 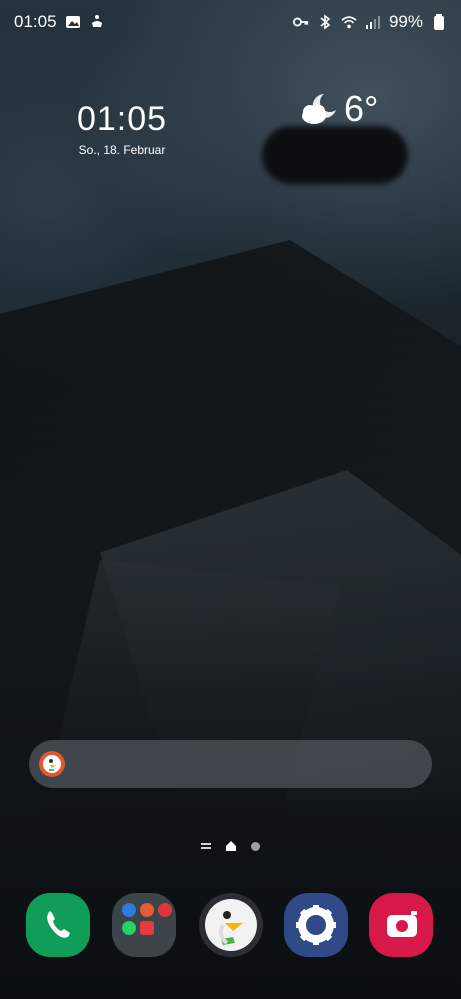 I want to click on phone-icon, so click(x=58, y=924).